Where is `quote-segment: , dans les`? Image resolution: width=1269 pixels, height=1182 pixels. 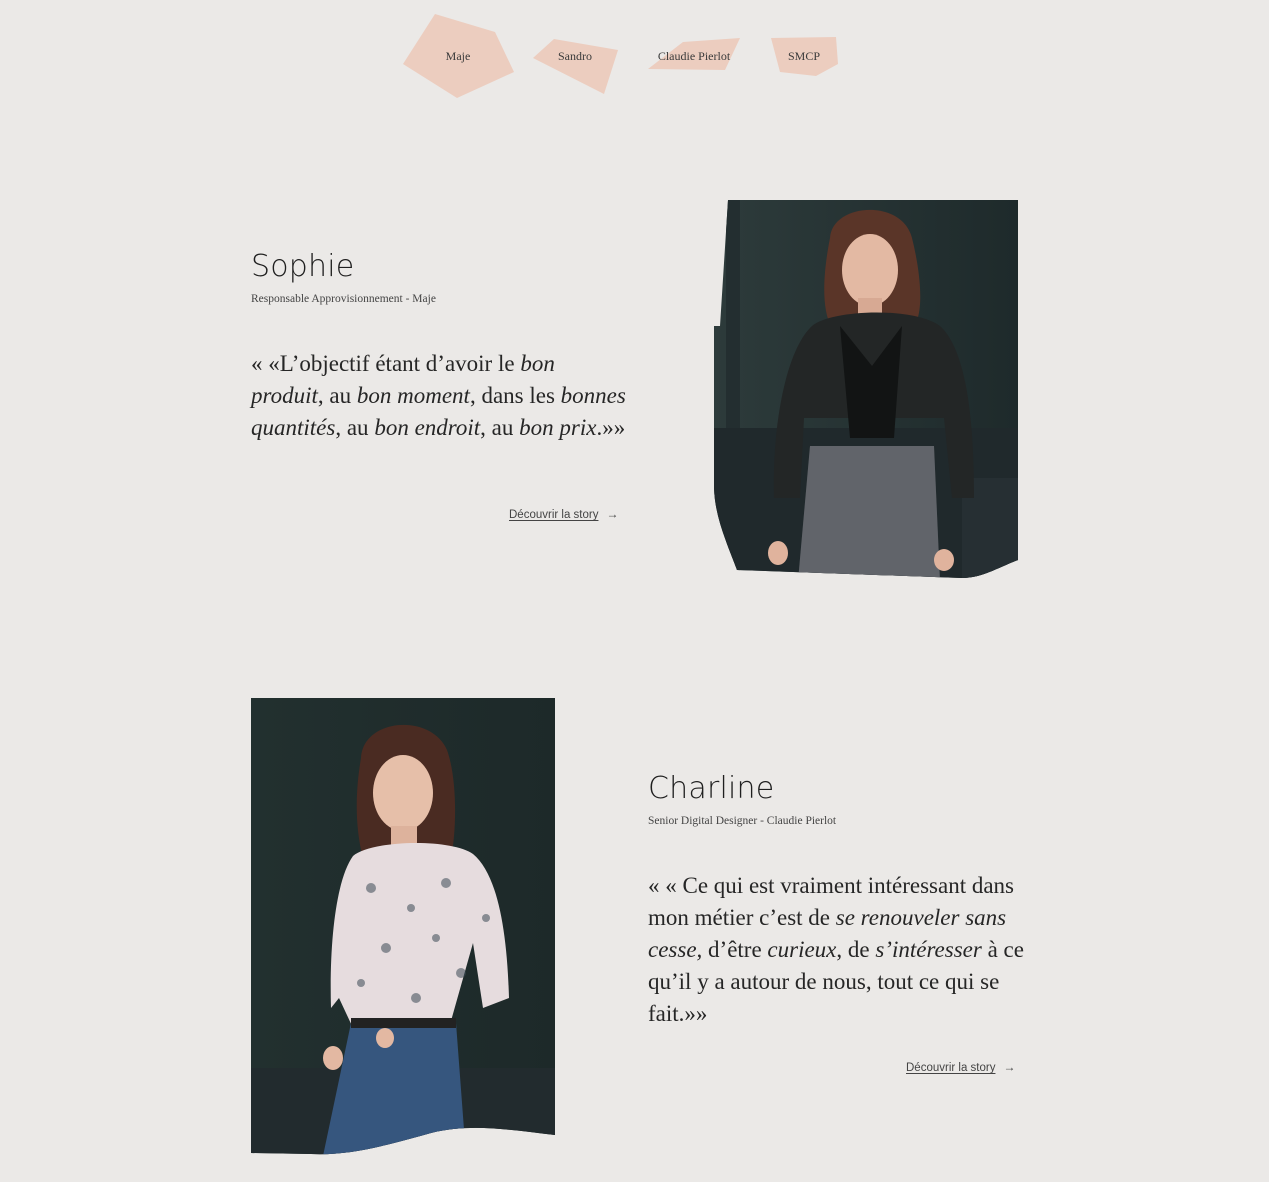 quote-segment: , dans les is located at coordinates (515, 395).